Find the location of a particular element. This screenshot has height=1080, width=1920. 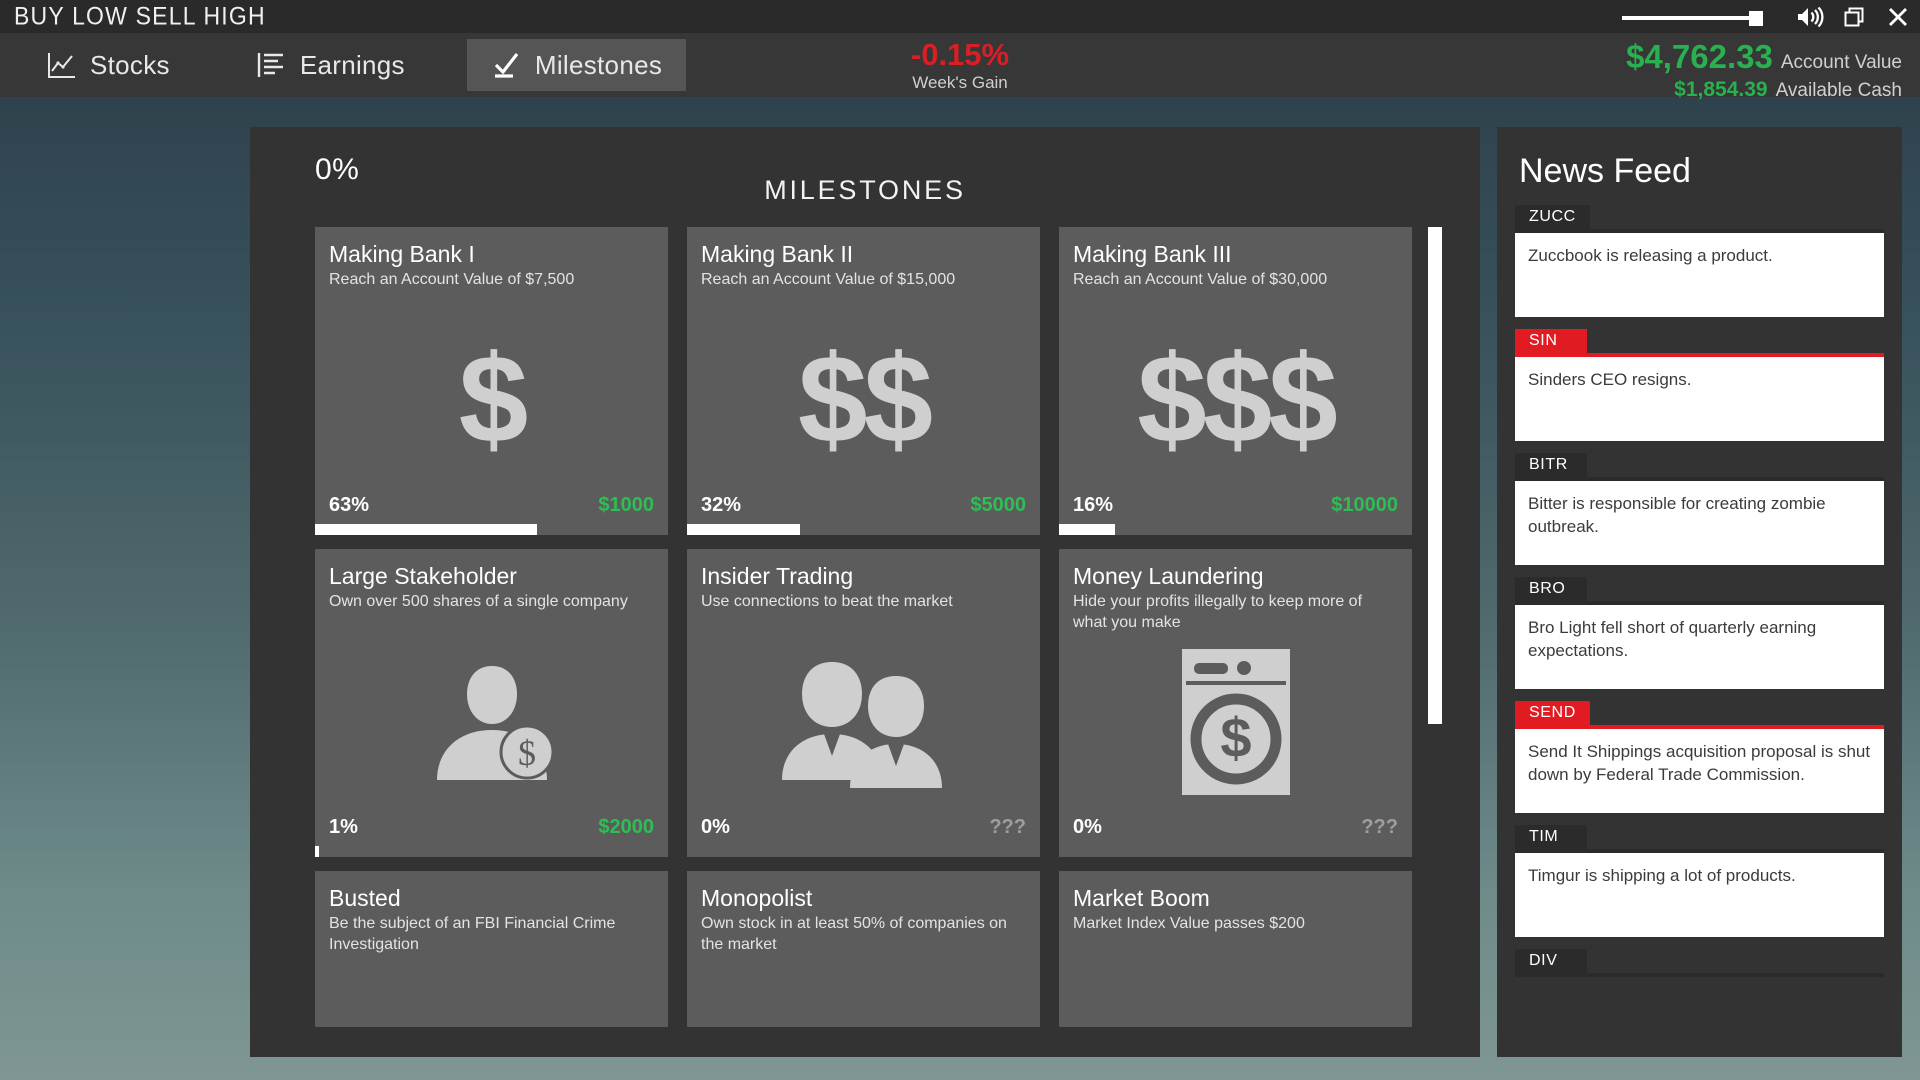

available-cash: $1,854.39 is located at coordinates (1721, 89).